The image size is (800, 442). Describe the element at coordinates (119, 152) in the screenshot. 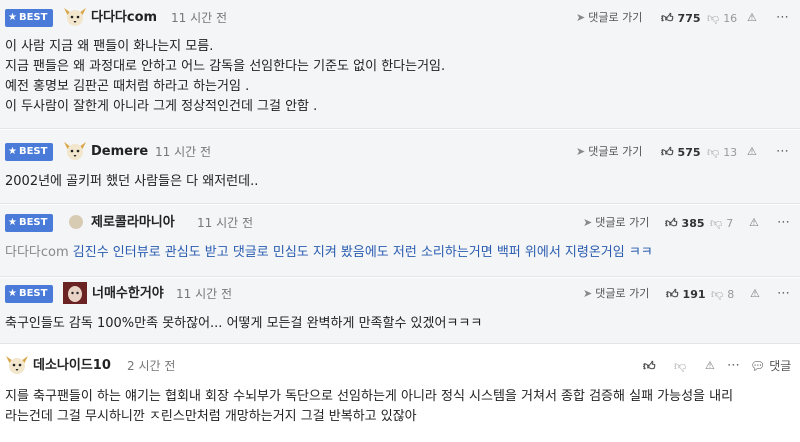

I see `comment-nickname: Demere` at that location.